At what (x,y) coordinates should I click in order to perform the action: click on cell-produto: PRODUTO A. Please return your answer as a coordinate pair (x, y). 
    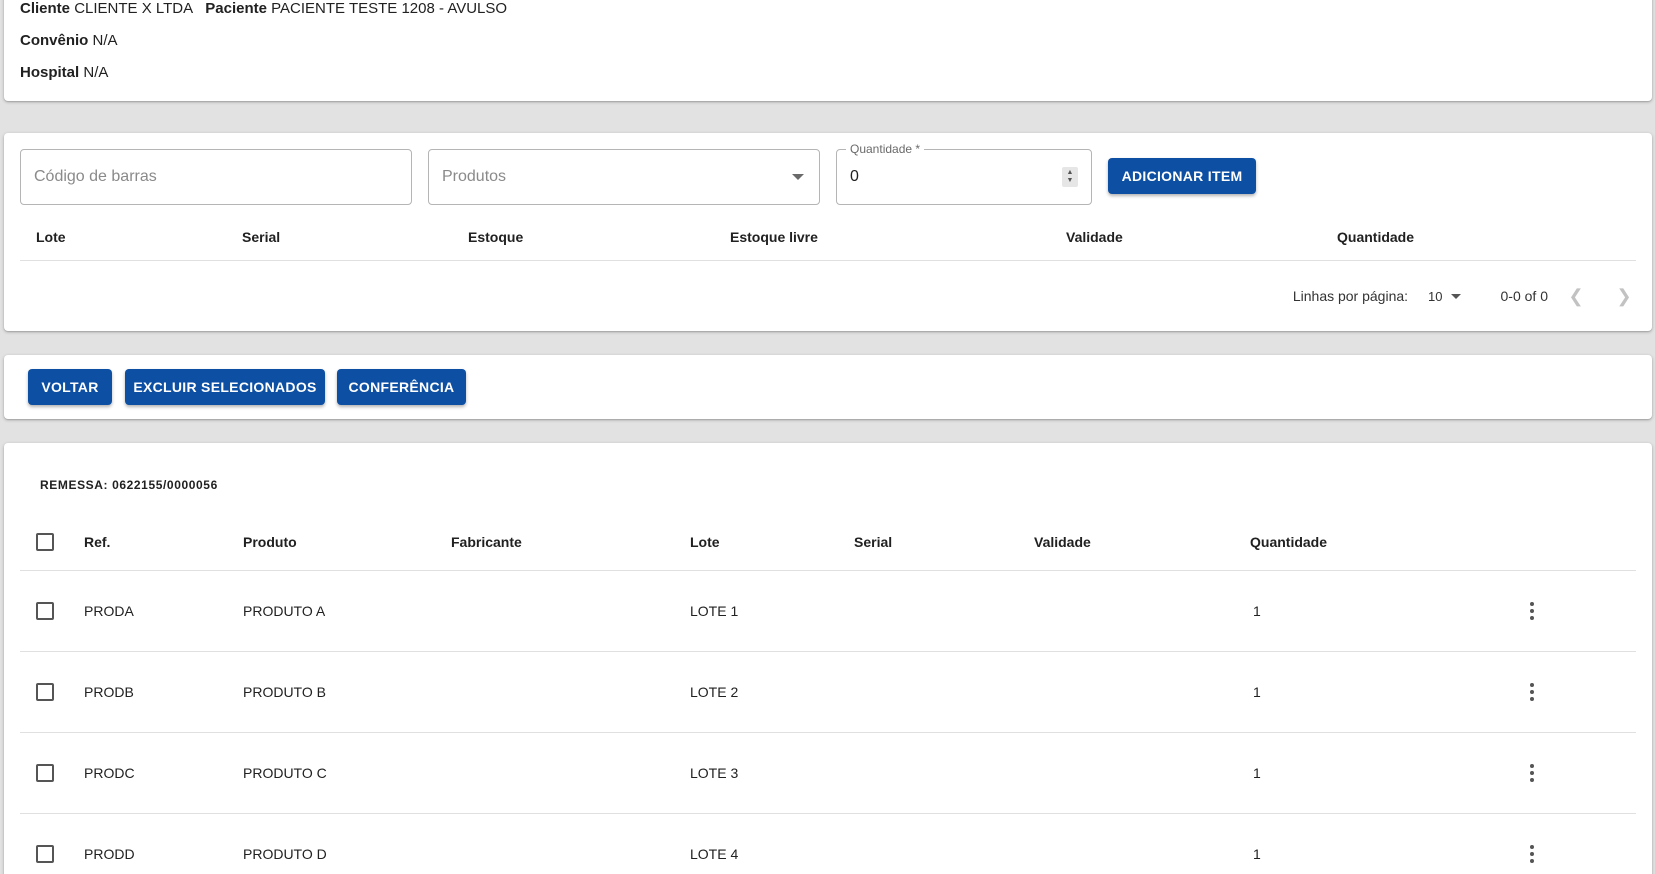
    Looking at the image, I should click on (284, 611).